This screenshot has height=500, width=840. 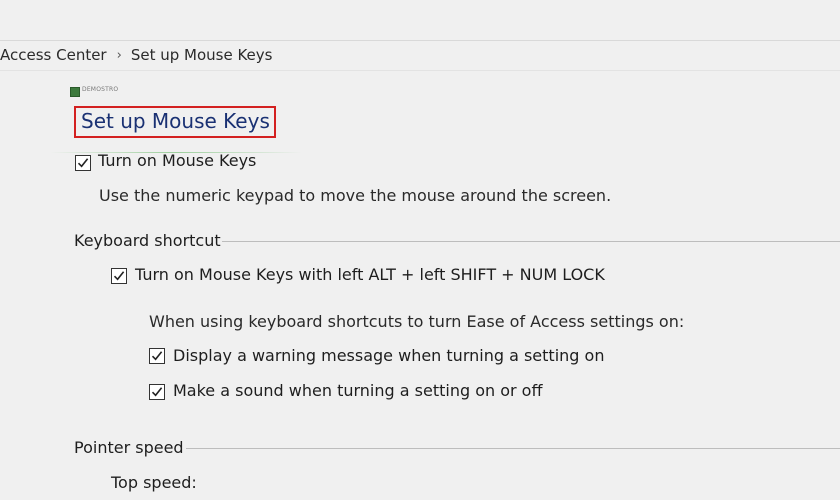 I want to click on breadcrumb: Access Center › Set up Mouse Keys, so click(x=136, y=55).